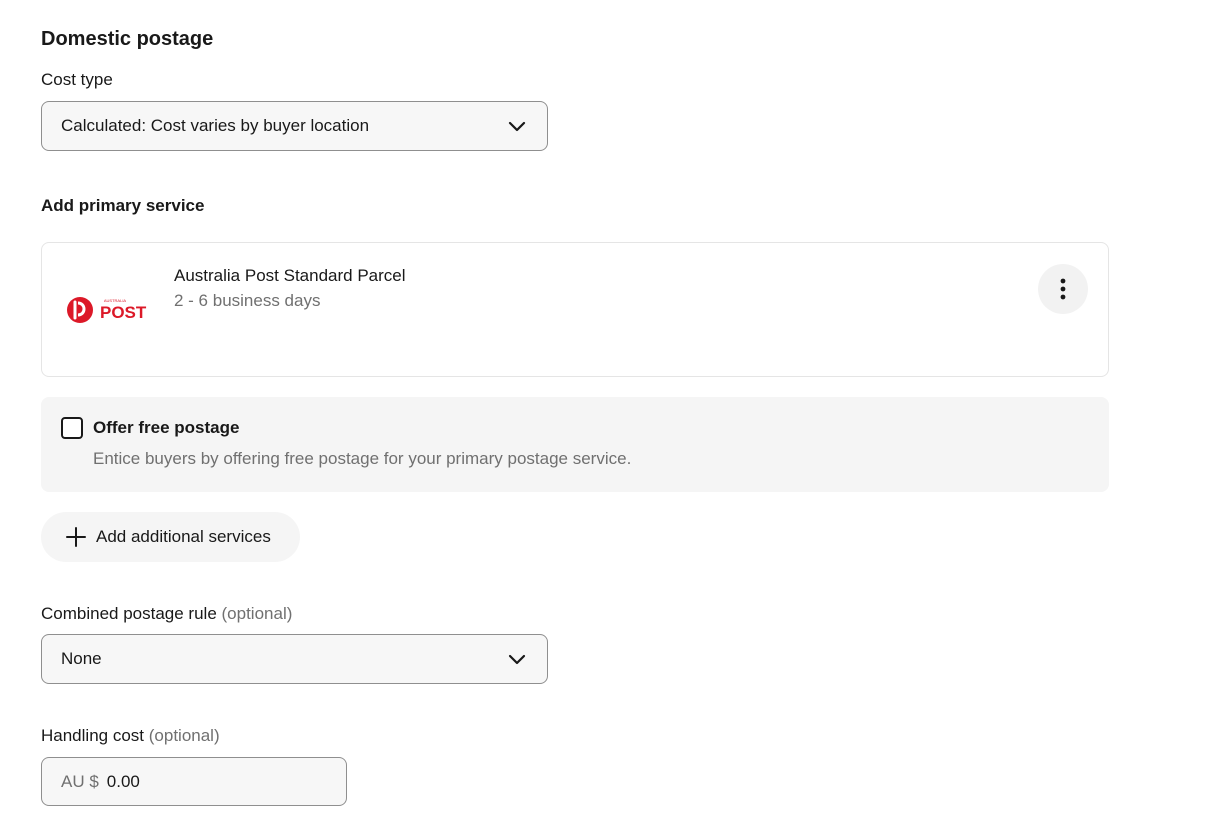 This screenshot has height=832, width=1225. What do you see at coordinates (127, 39) in the screenshot?
I see `section-title: Domestic postage` at bounding box center [127, 39].